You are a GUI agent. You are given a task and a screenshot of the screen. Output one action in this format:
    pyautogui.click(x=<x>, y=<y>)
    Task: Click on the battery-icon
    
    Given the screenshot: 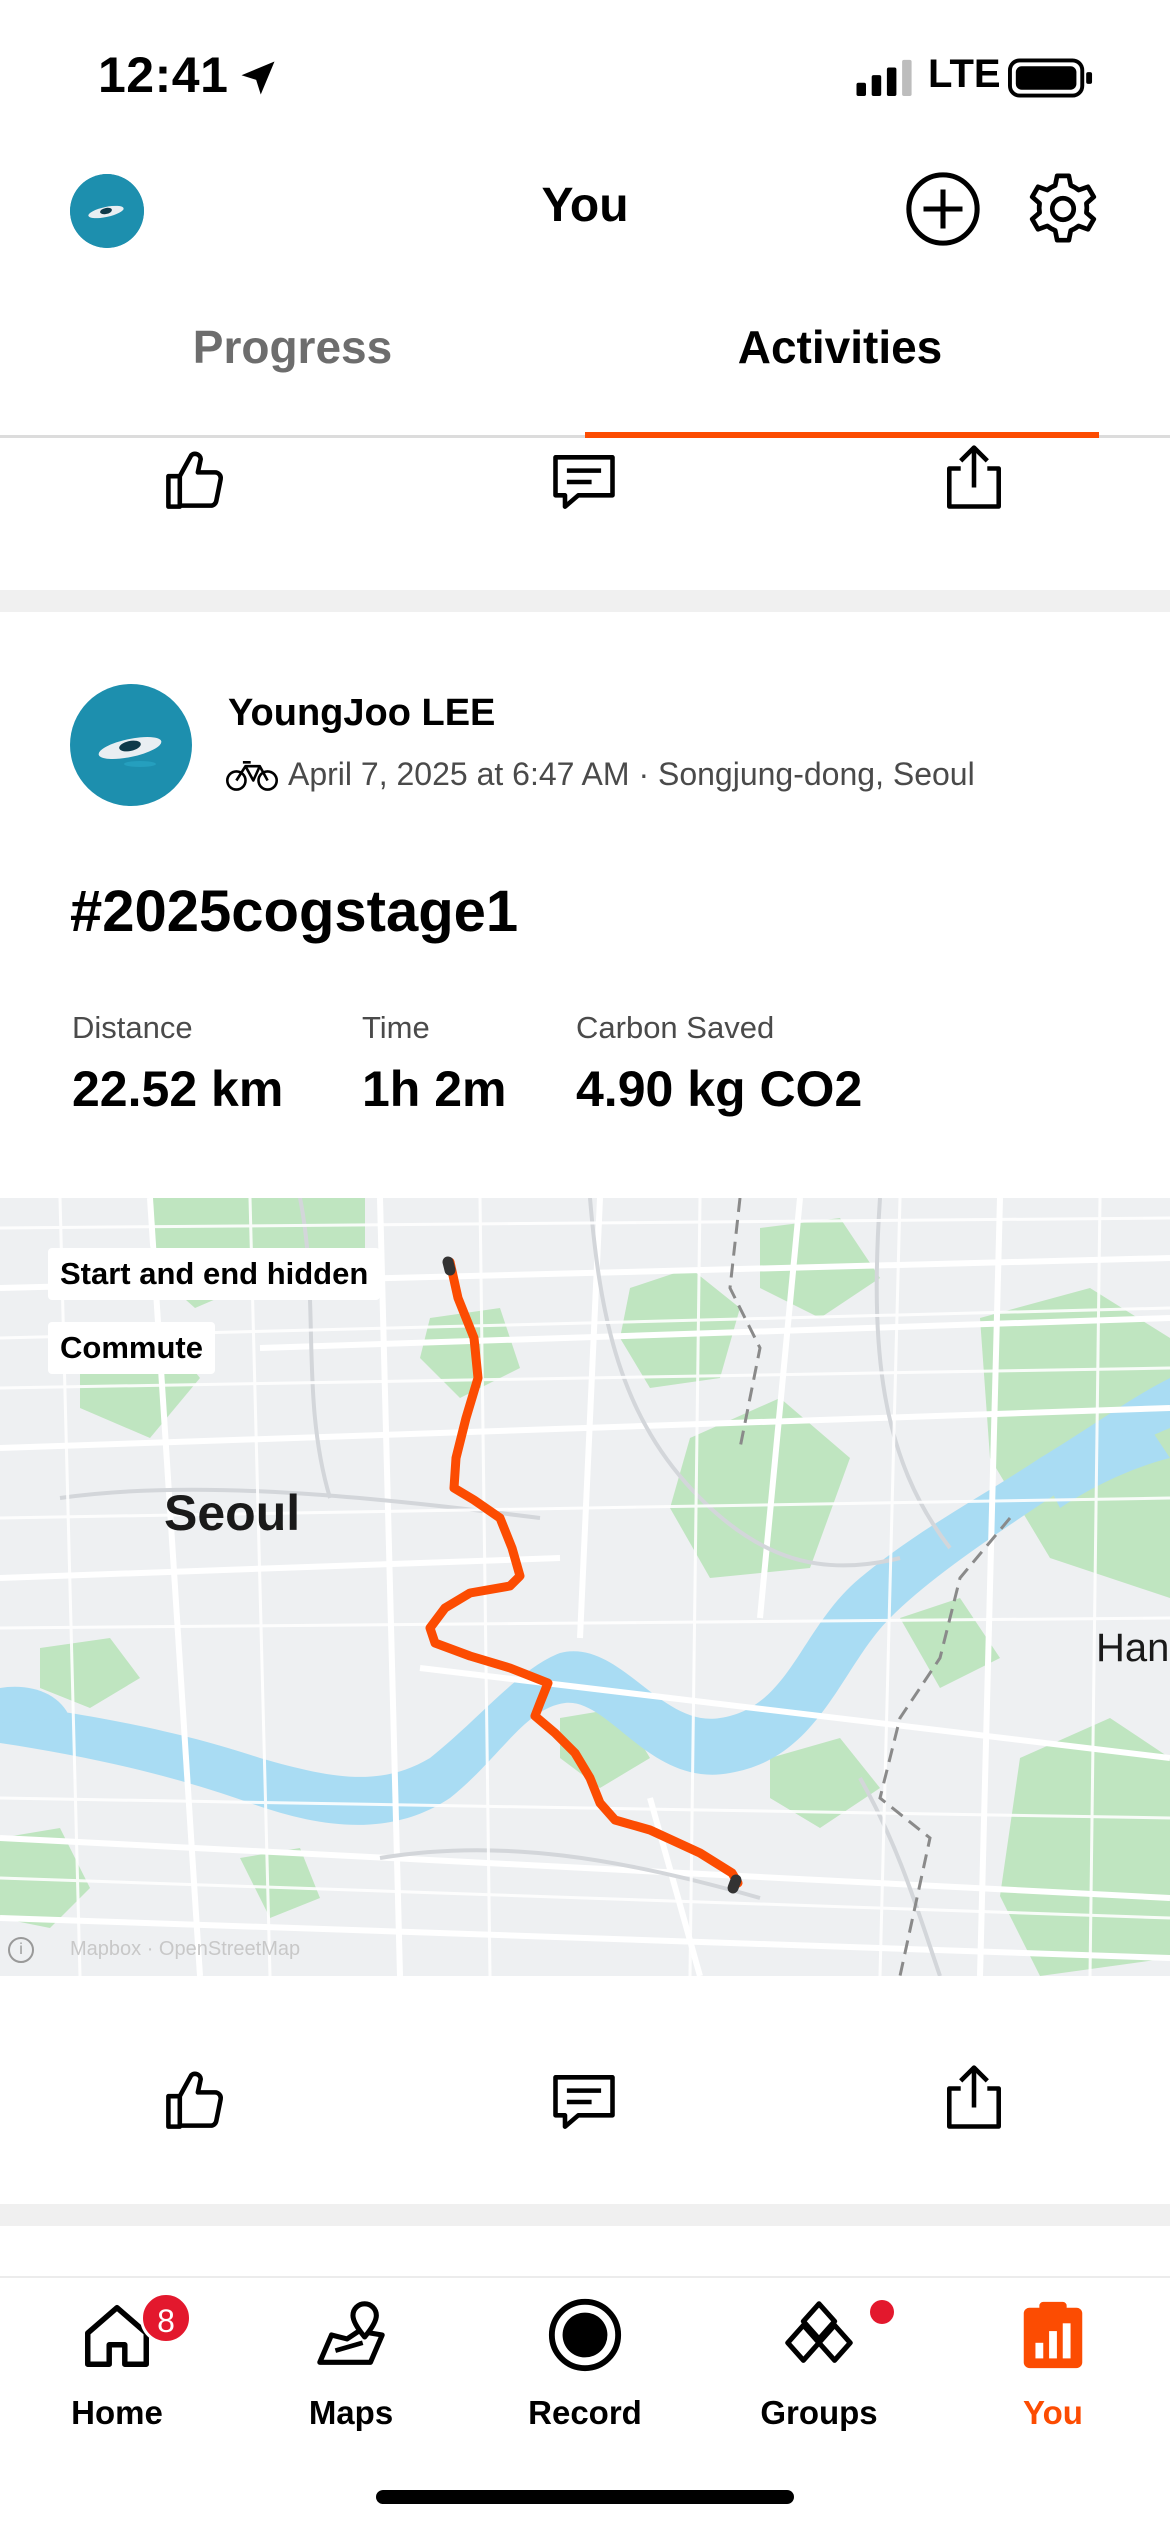 What is the action you would take?
    pyautogui.click(x=1050, y=78)
    